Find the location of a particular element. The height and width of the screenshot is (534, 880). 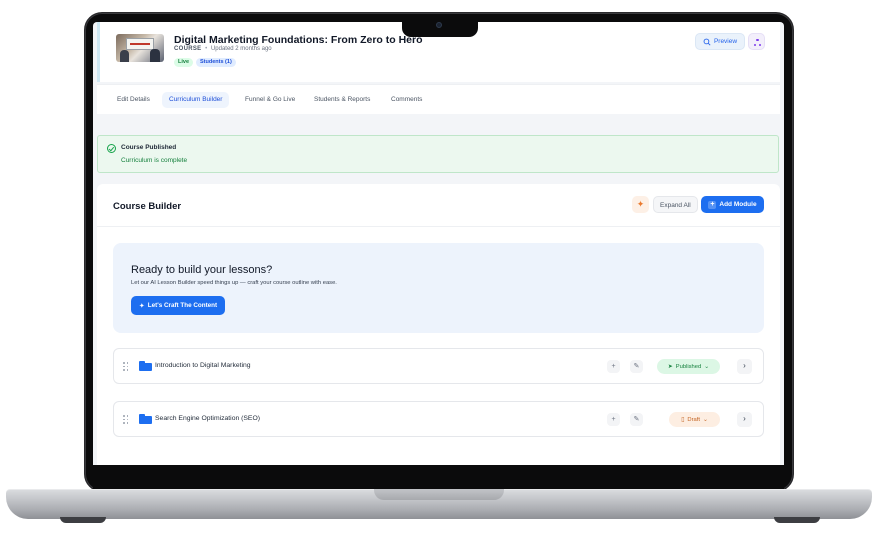

module-title: Introduction to Digital Marketing is located at coordinates (203, 365).